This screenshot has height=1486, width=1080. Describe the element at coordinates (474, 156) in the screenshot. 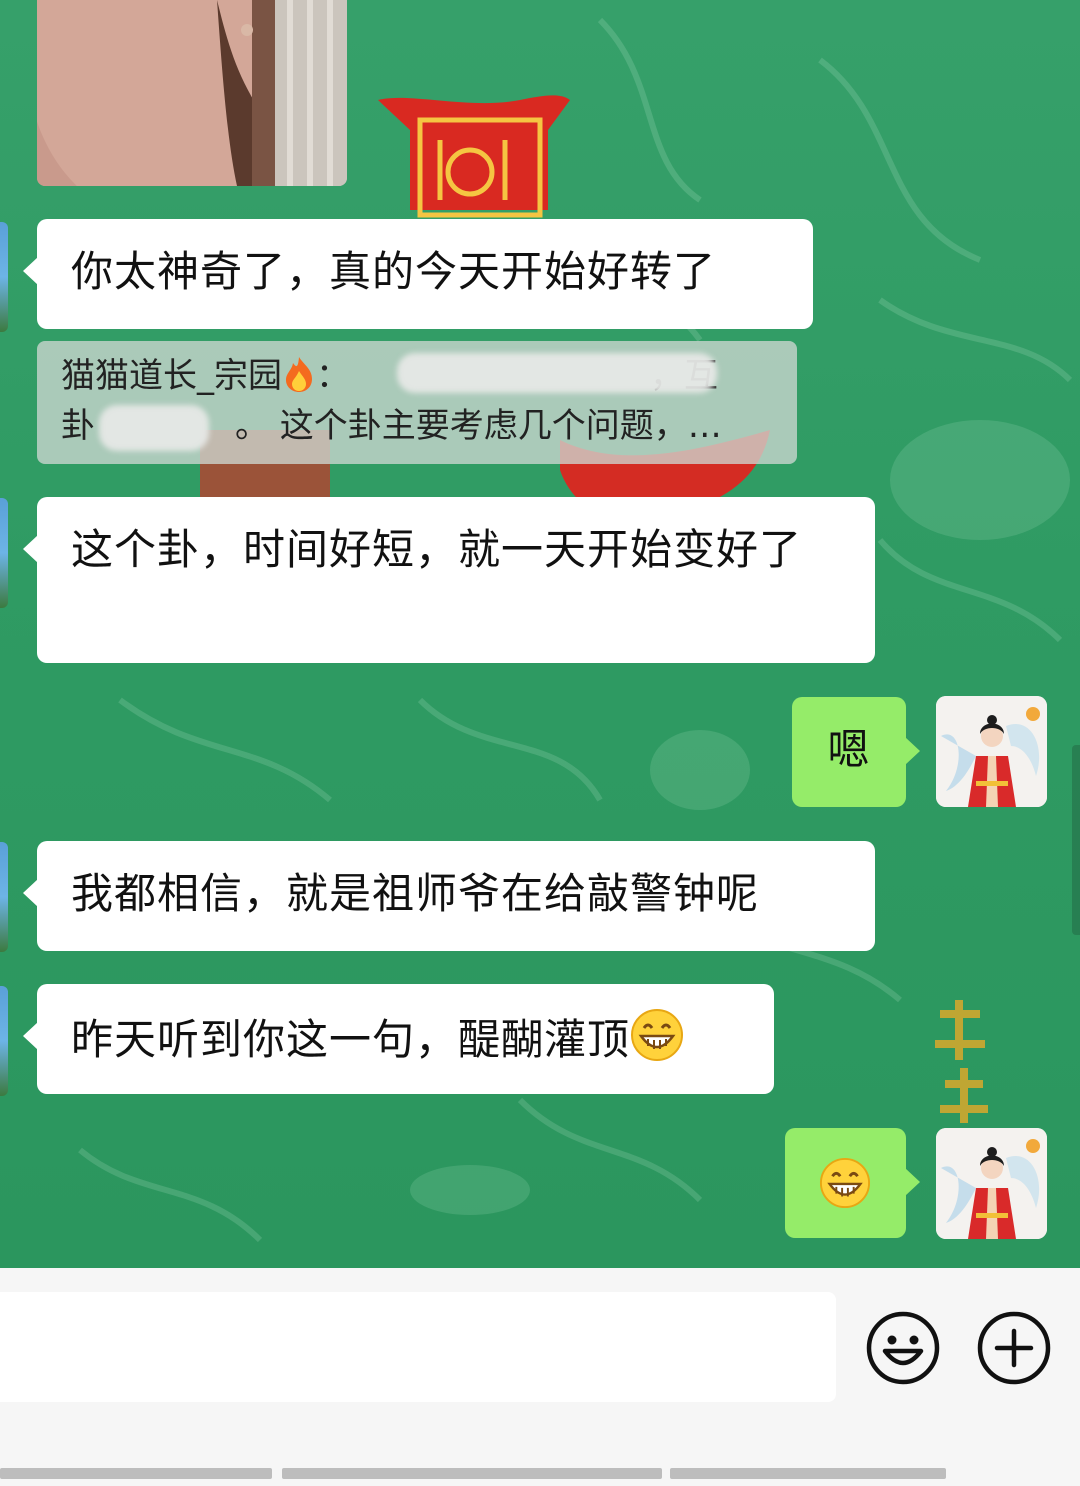

I see `wallpaper-seal-ornament` at that location.